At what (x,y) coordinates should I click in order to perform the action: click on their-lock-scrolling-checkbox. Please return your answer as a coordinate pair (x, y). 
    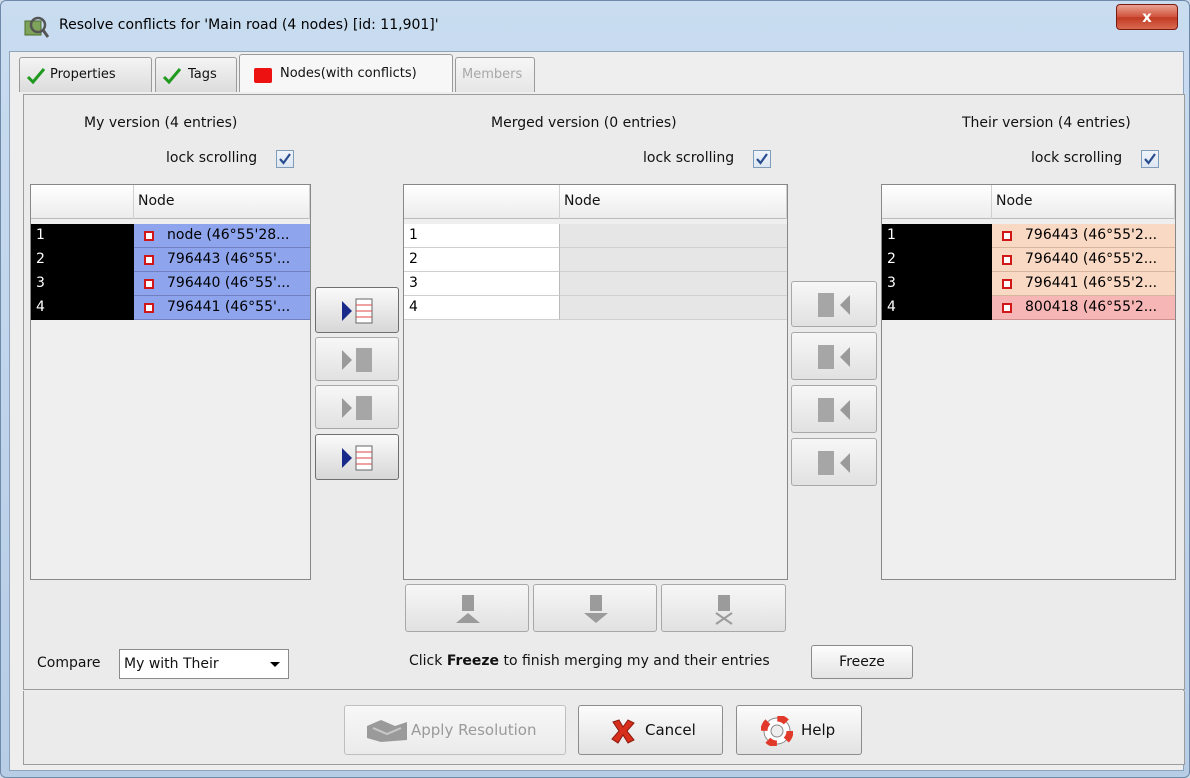
    Looking at the image, I should click on (1150, 159).